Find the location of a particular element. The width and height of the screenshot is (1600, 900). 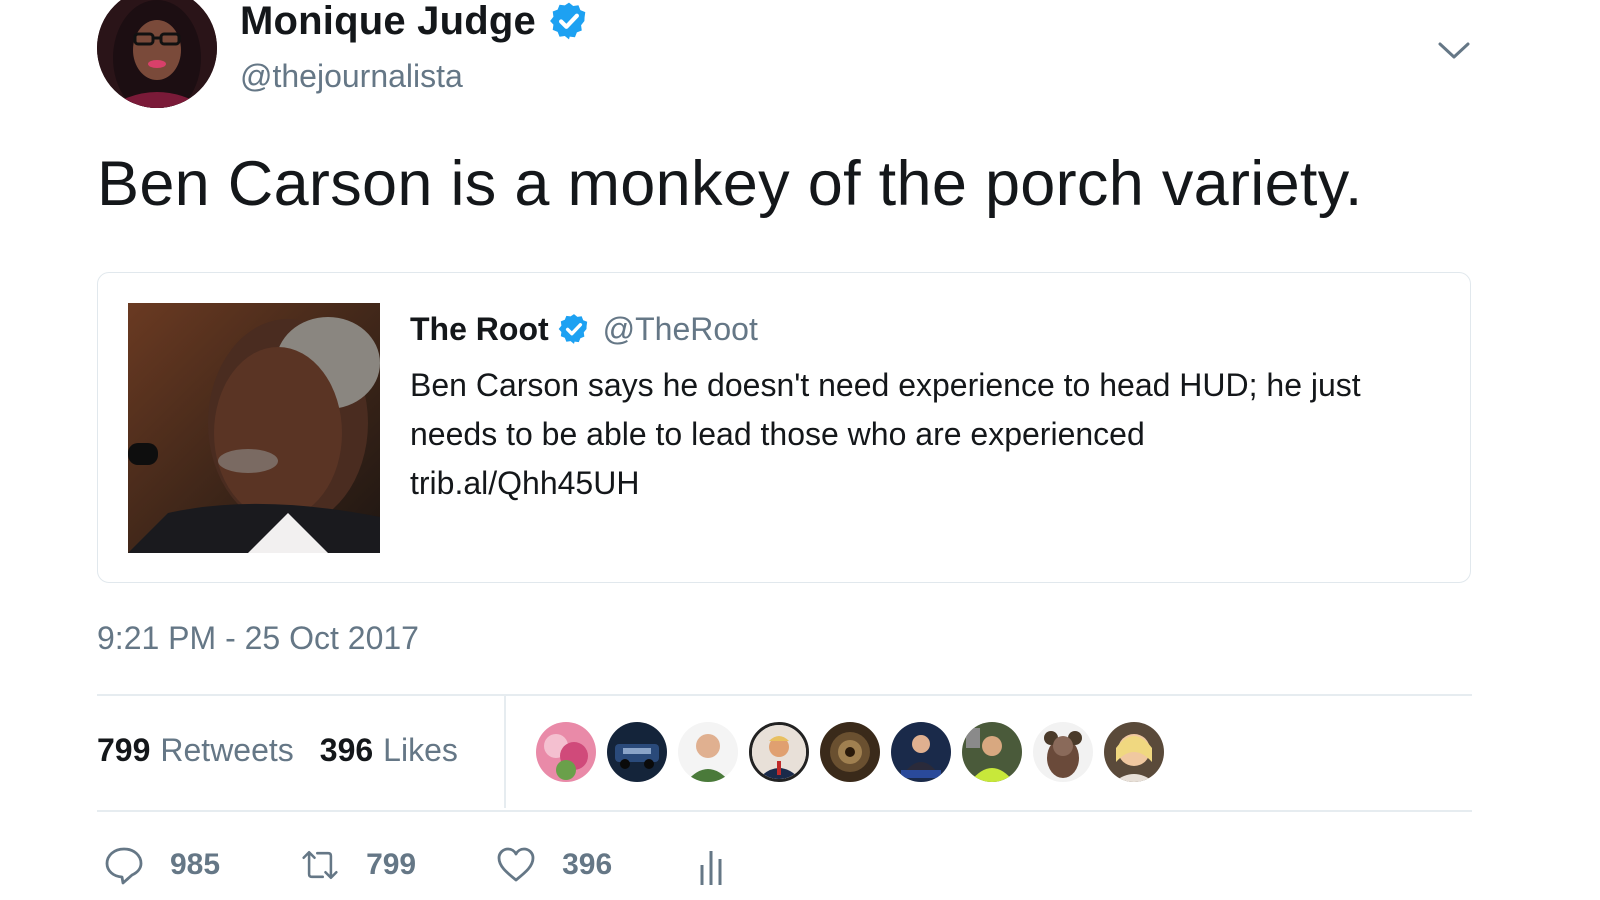

retweet-button: 799 is located at coordinates (358, 865).